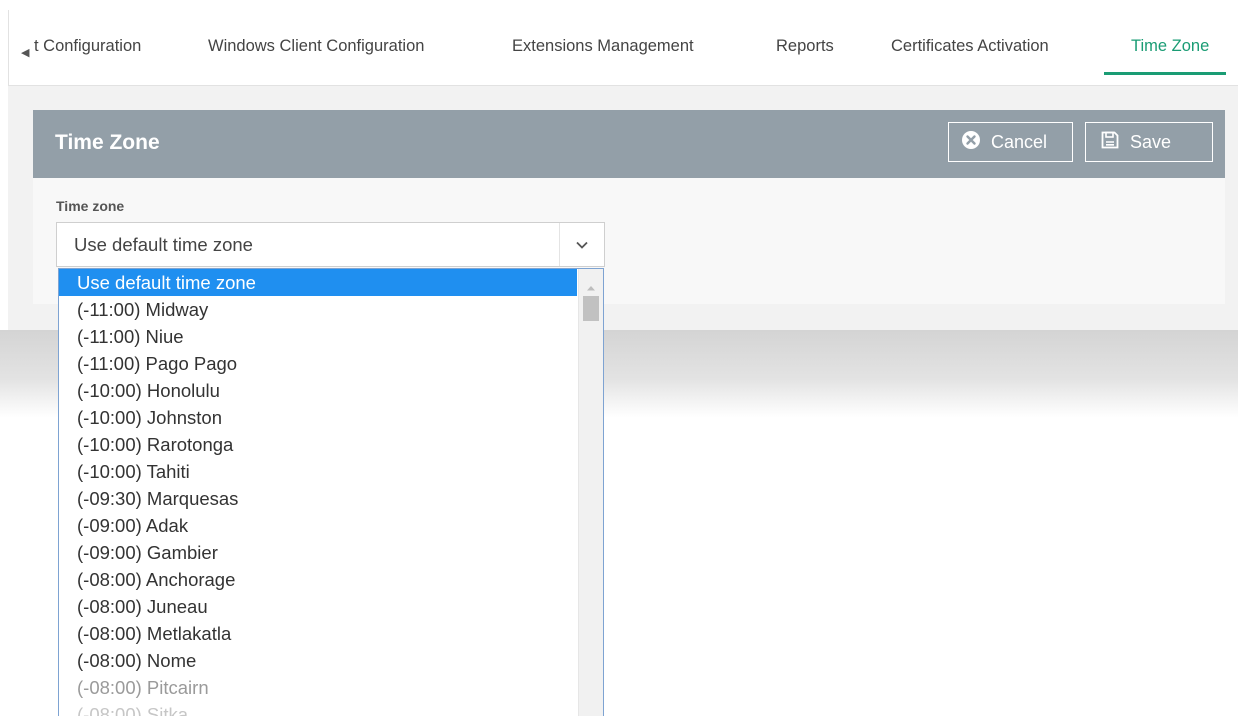 Image resolution: width=1238 pixels, height=716 pixels. Describe the element at coordinates (318, 309) in the screenshot. I see `dropdown-option: (-11:00) Midway` at that location.